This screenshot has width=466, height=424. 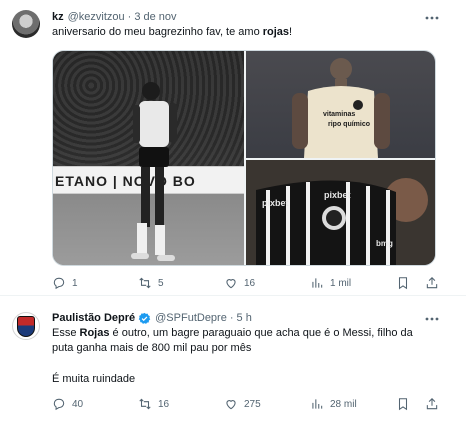 What do you see at coordinates (93, 318) in the screenshot?
I see `author-name: Paulistão Depré` at bounding box center [93, 318].